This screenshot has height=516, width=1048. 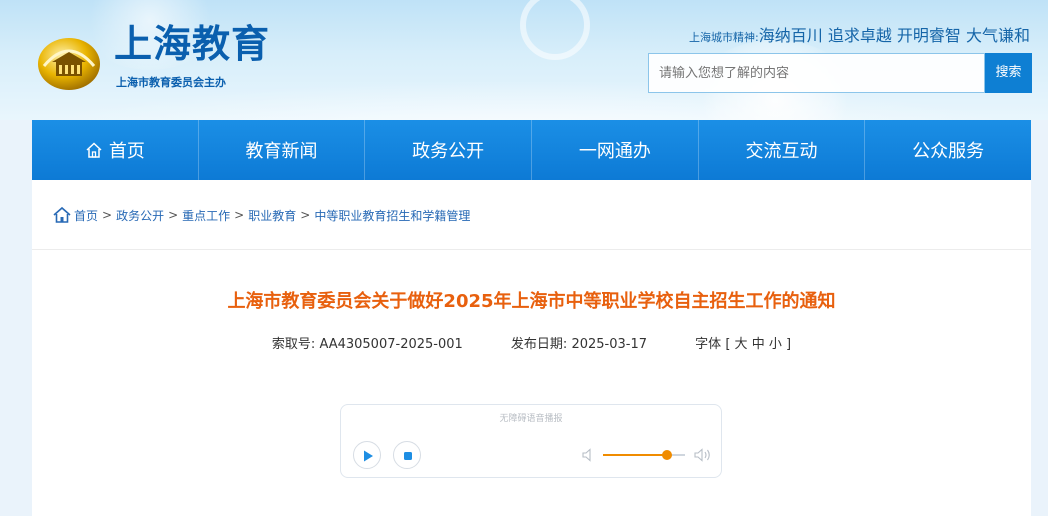 I want to click on nav-item-label: 一网通办, so click(x=614, y=151).